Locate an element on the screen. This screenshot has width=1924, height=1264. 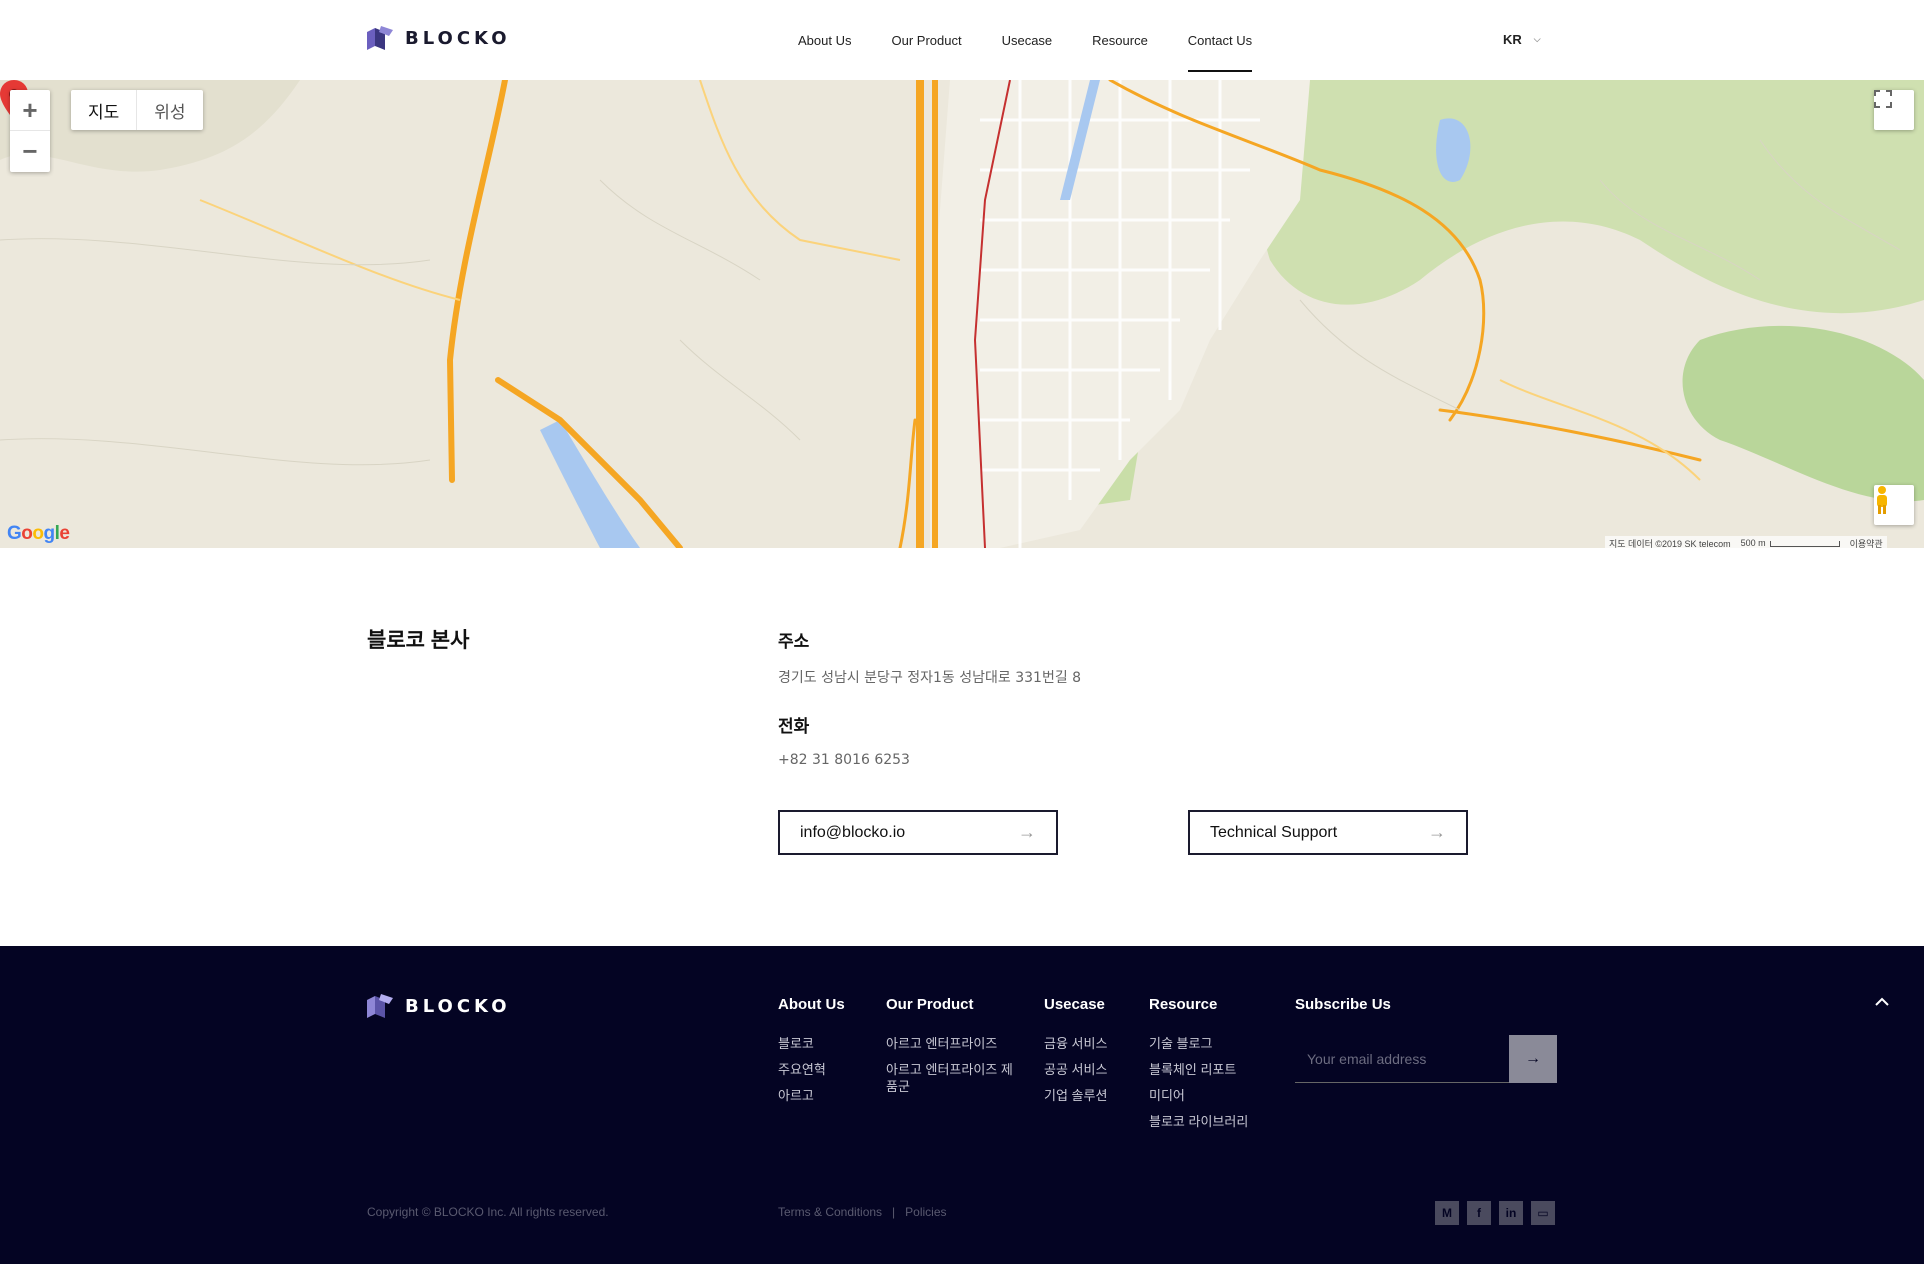
map-data-credit: 지도 데이터 ©2019 SK telecom is located at coordinates (1670, 543).